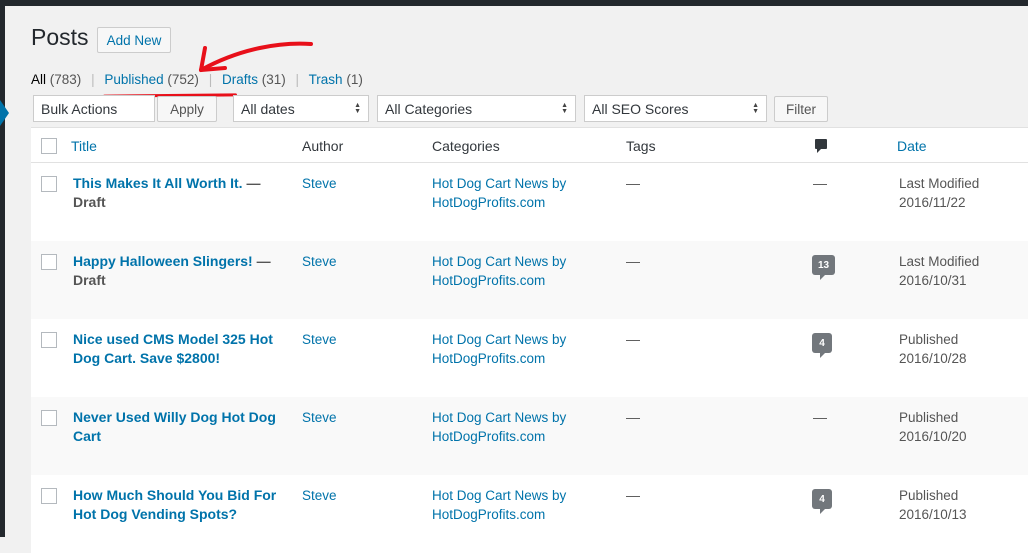  Describe the element at coordinates (187, 109) in the screenshot. I see `apply-button: Apply` at that location.